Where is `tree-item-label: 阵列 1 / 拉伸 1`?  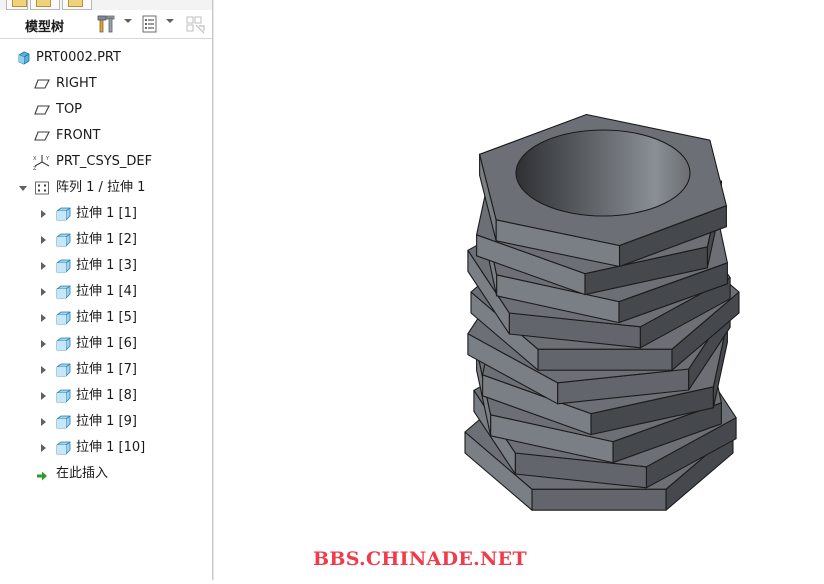
tree-item-label: 阵列 1 / 拉伸 1 is located at coordinates (101, 187).